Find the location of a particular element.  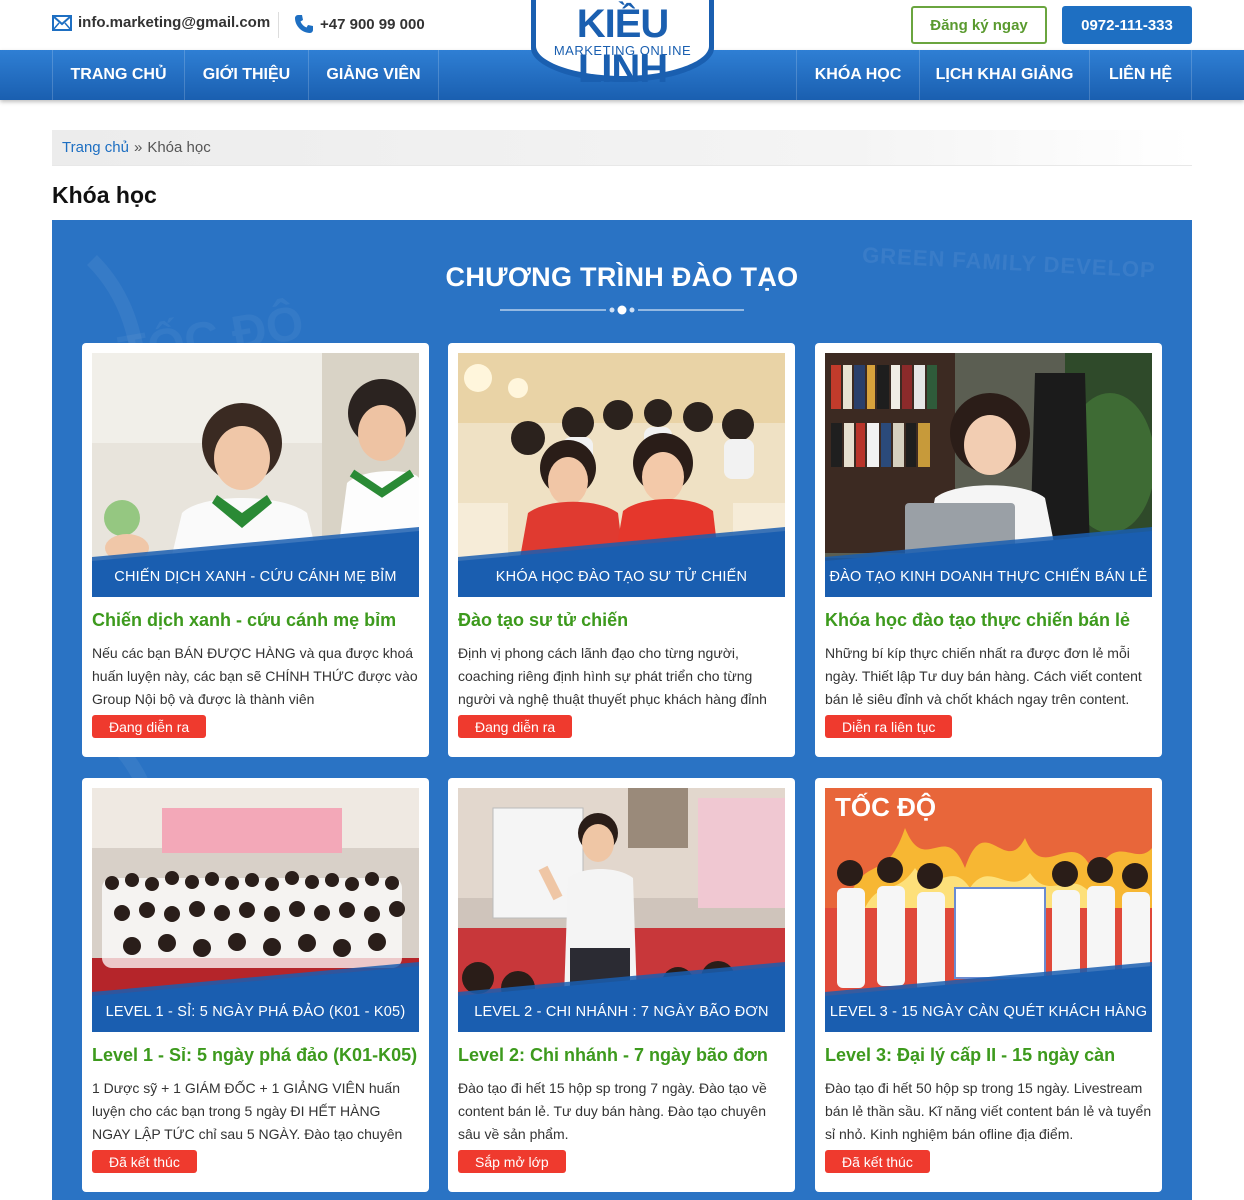

nav-item-schedule: LỊCH KHAI GIẢNG is located at coordinates (1005, 75).